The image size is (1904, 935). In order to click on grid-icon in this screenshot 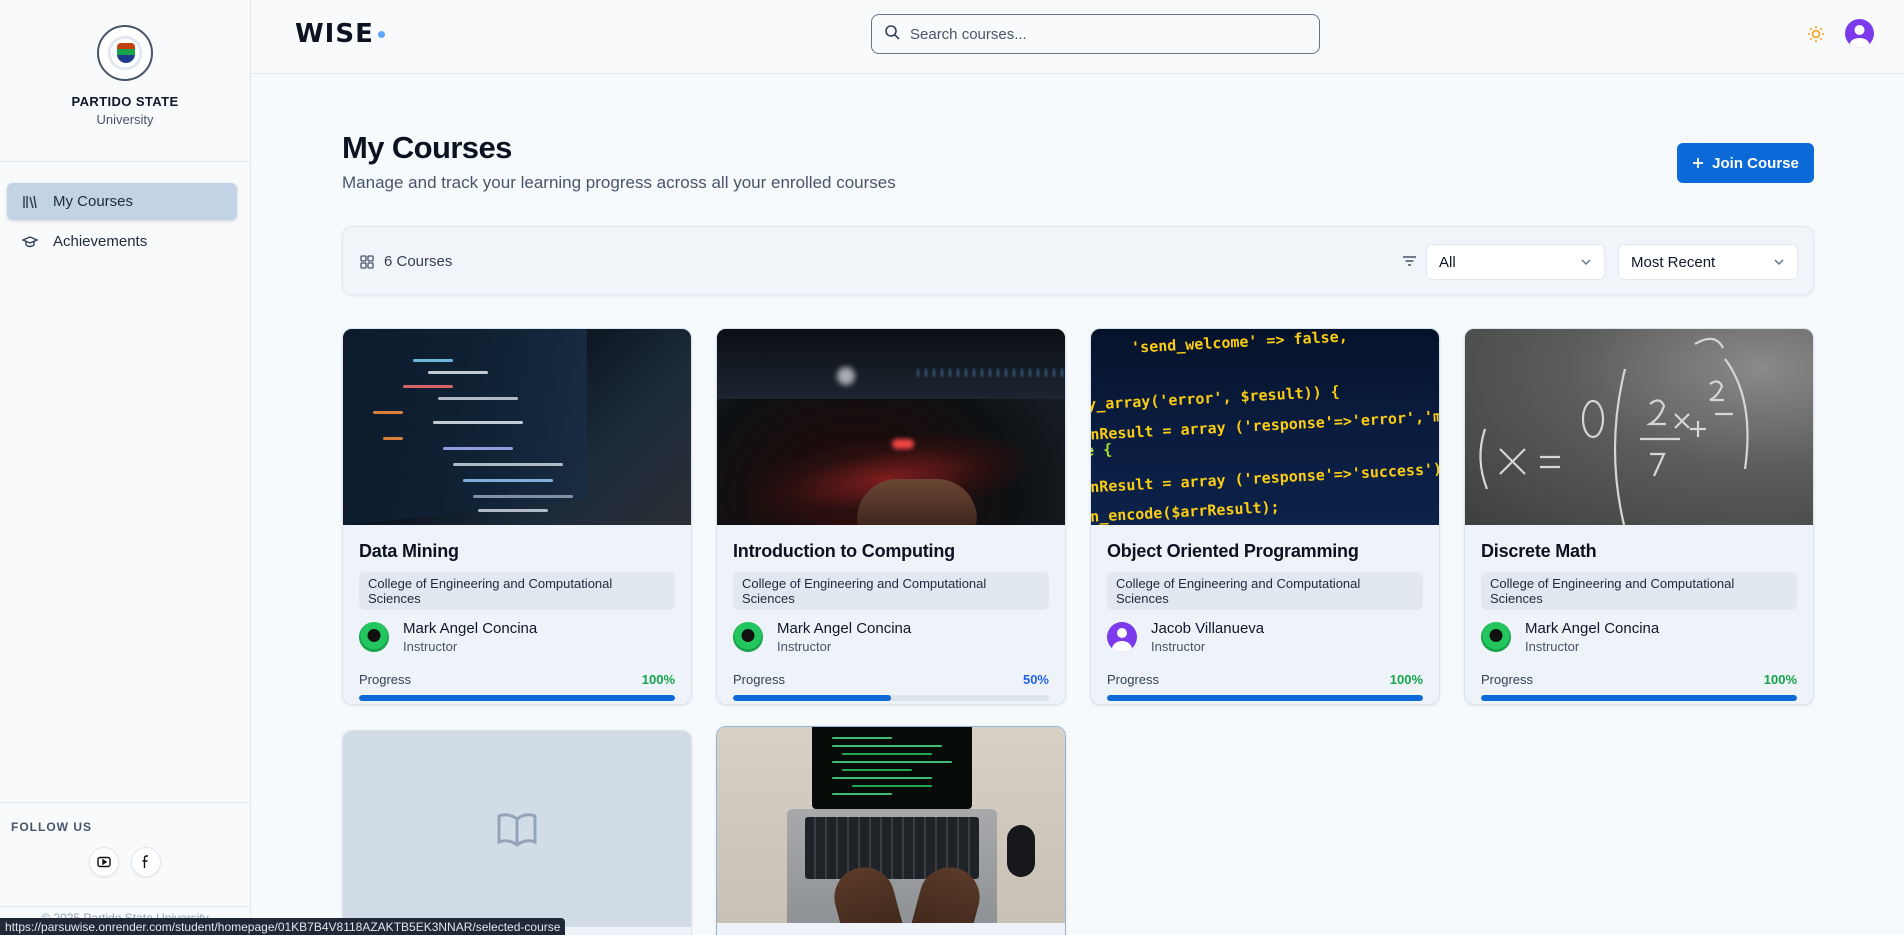, I will do `click(367, 261)`.